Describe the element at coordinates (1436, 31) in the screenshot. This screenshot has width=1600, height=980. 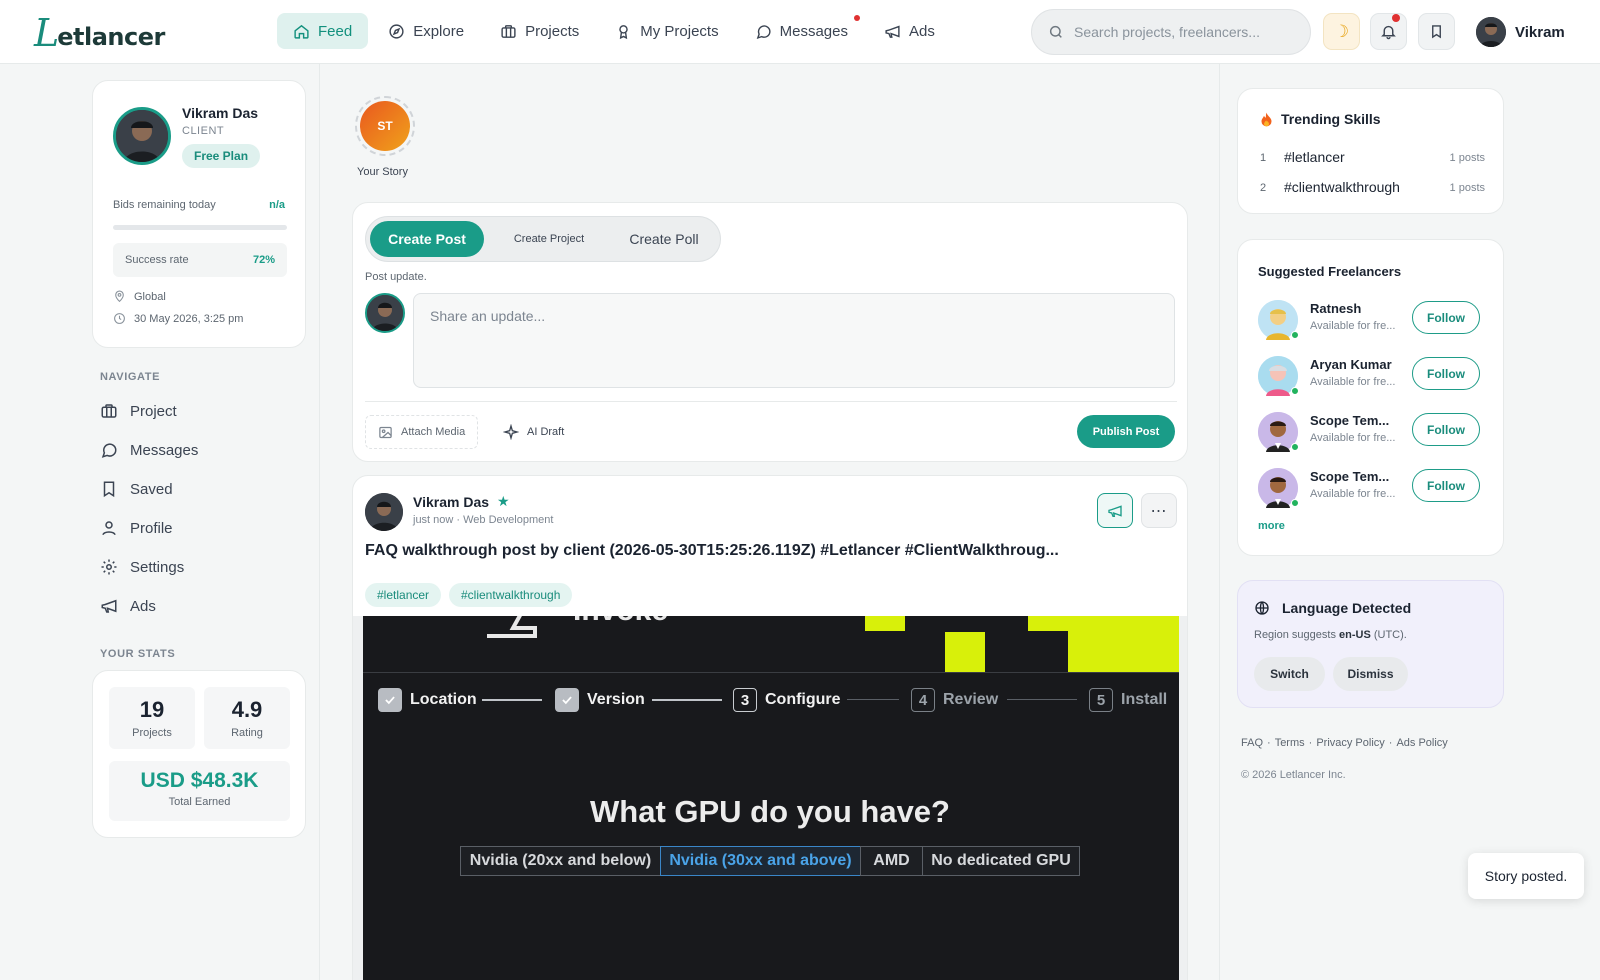
I see `saved-button` at that location.